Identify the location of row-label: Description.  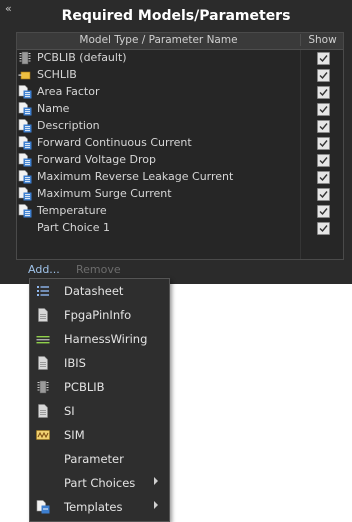
(68, 125).